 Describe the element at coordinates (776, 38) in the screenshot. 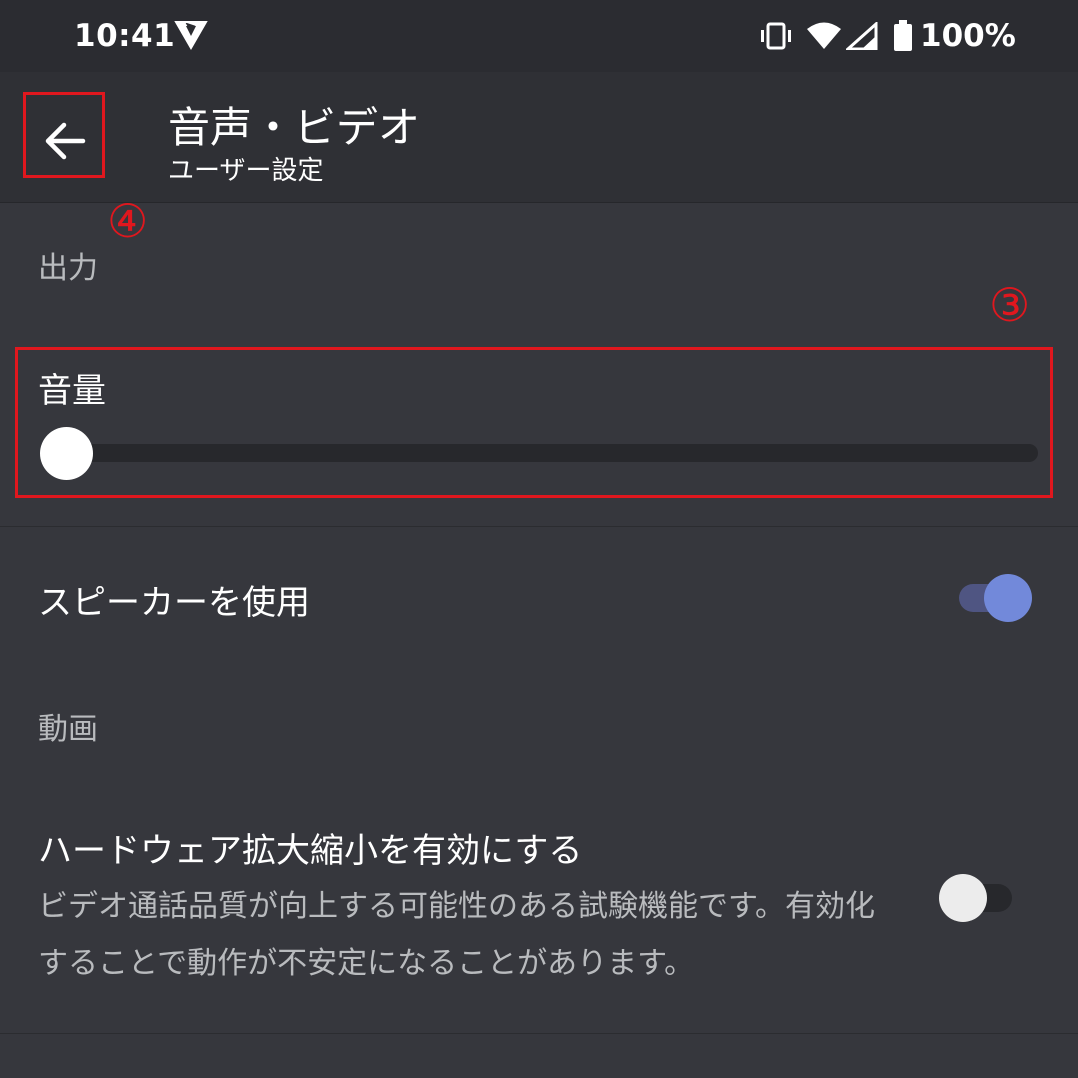

I see `vibrate-icon` at that location.